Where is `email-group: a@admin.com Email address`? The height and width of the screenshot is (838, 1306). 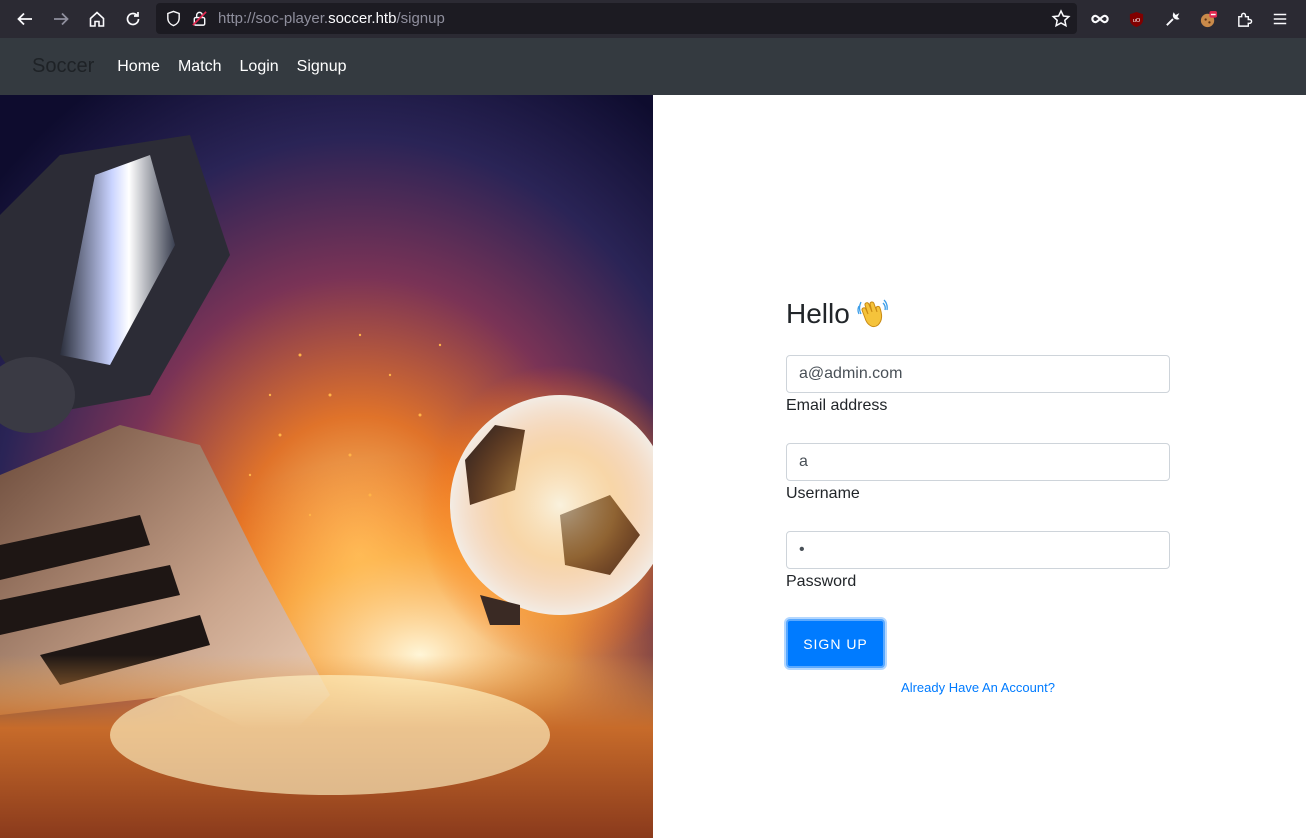 email-group: a@admin.com Email address is located at coordinates (978, 387).